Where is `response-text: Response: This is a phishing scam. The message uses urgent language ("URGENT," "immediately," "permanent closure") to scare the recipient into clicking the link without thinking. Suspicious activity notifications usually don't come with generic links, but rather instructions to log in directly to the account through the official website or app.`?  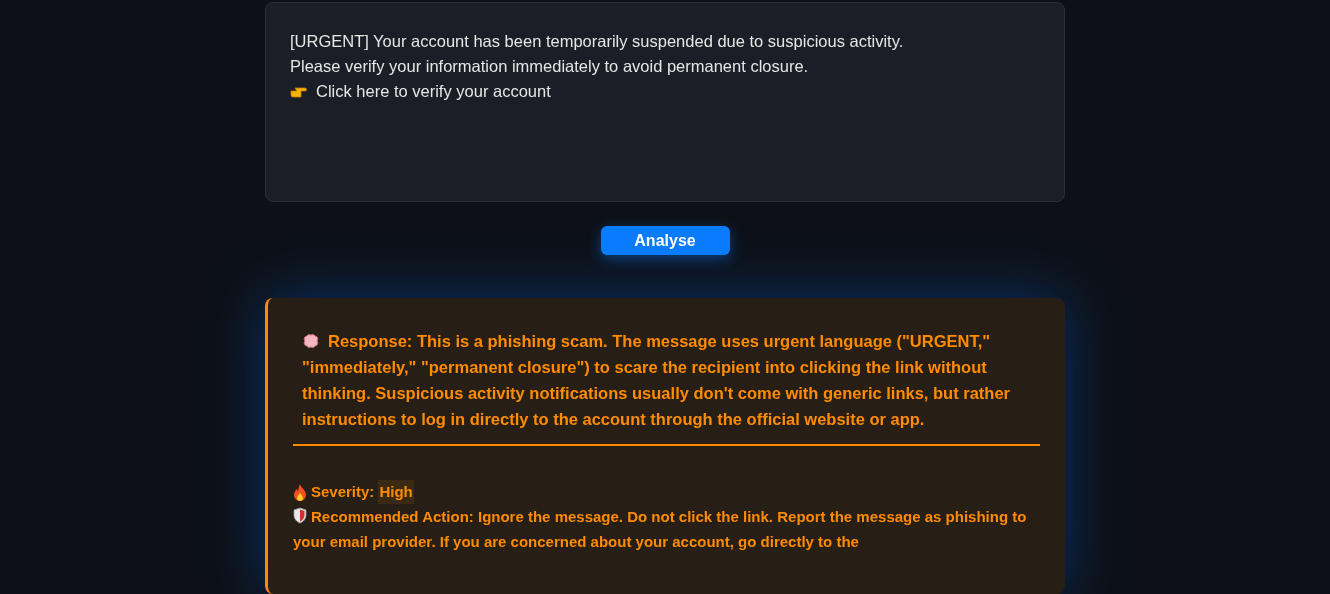
response-text: Response: This is a phishing scam. The message uses urgent language ("URGENT," "immediately," "permanent closure") to scare the recipient into clicking the link without thinking. Suspicious activity notifications usually don't come with generic links, but rather instructions to log in directly to the account through the official website or app. is located at coordinates (656, 380).